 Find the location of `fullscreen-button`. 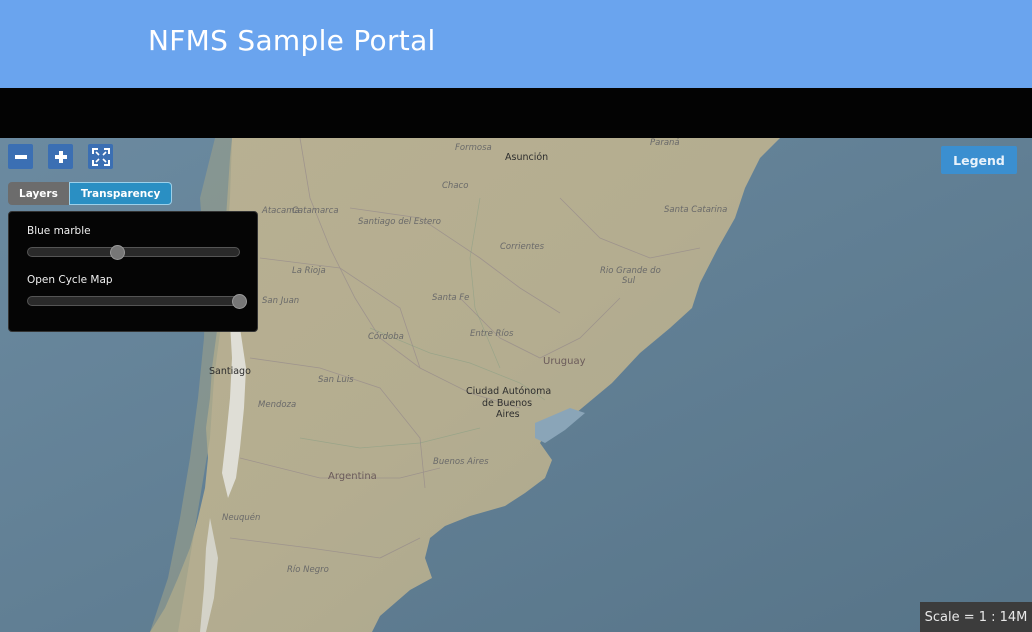

fullscreen-button is located at coordinates (100, 156).